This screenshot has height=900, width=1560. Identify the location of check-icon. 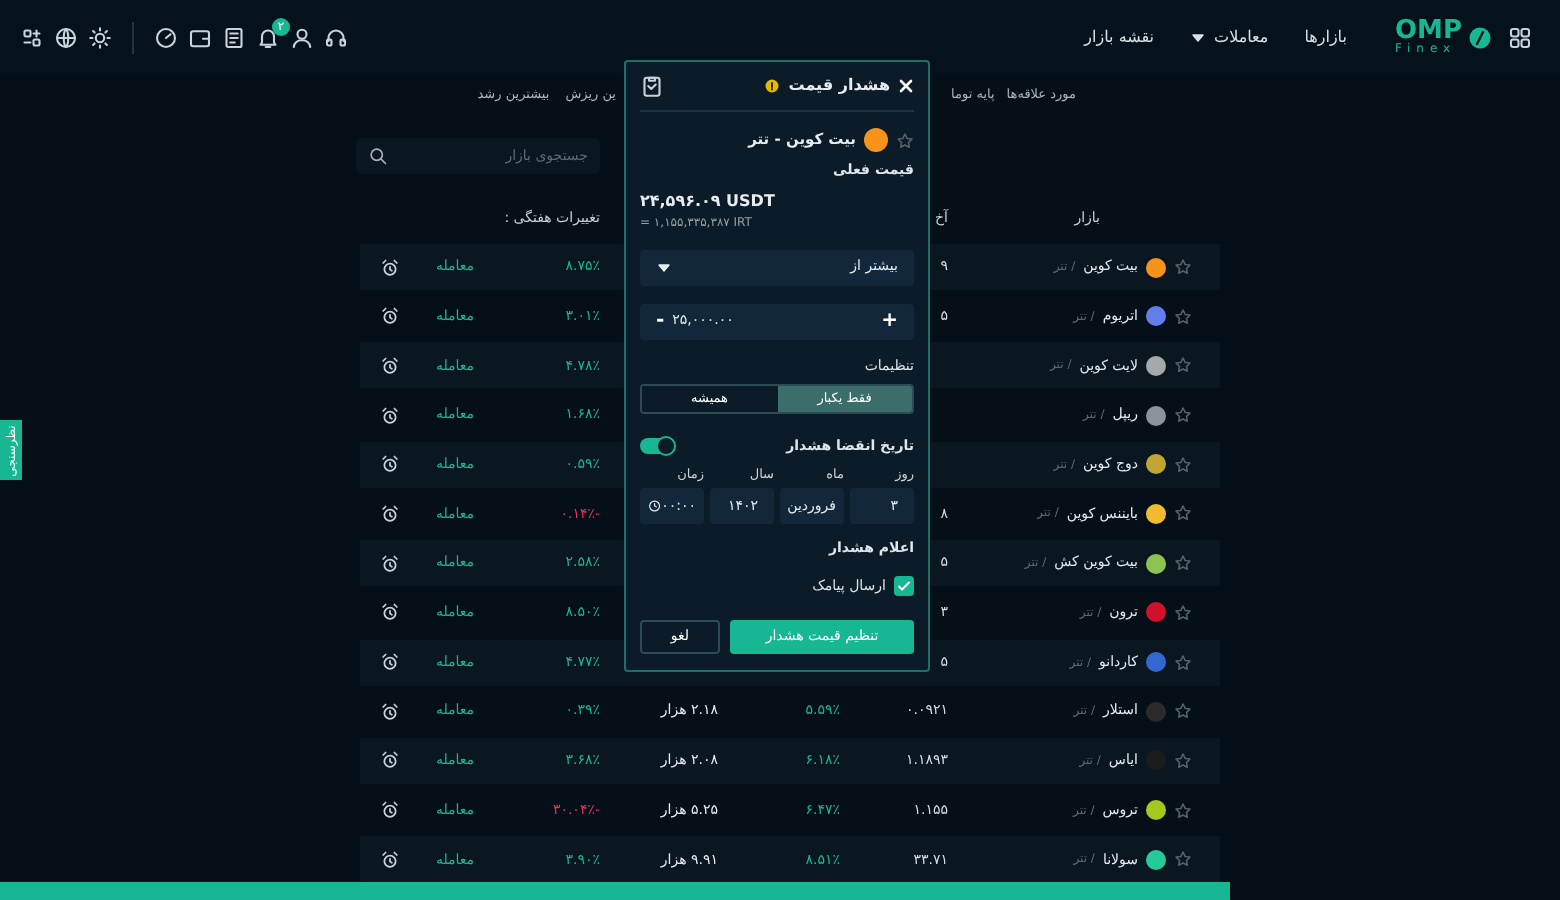
(904, 586).